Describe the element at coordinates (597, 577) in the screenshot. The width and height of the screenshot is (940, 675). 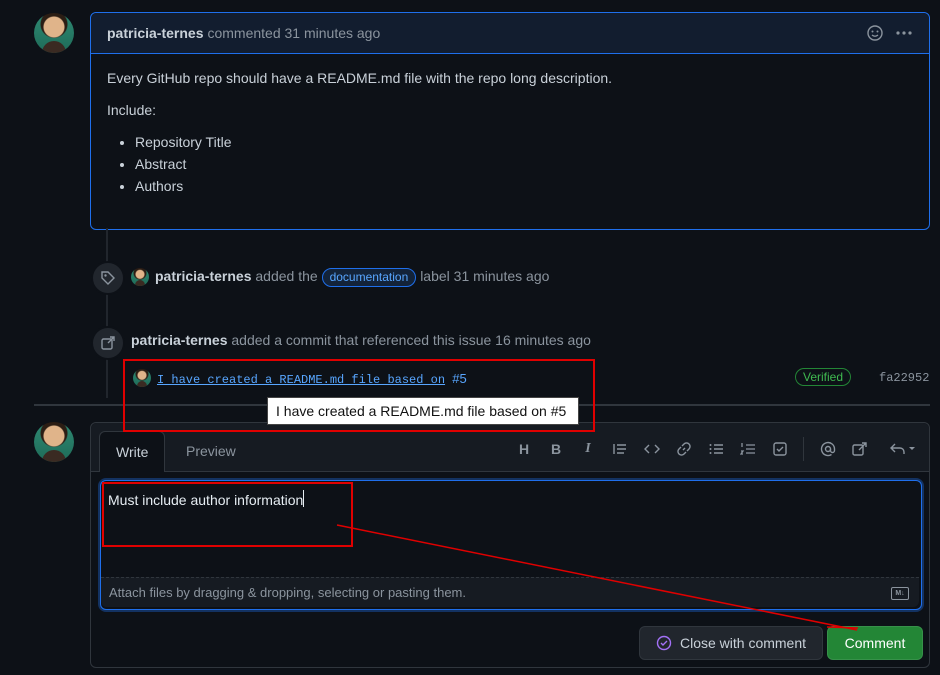
I see `arrow-annotation` at that location.